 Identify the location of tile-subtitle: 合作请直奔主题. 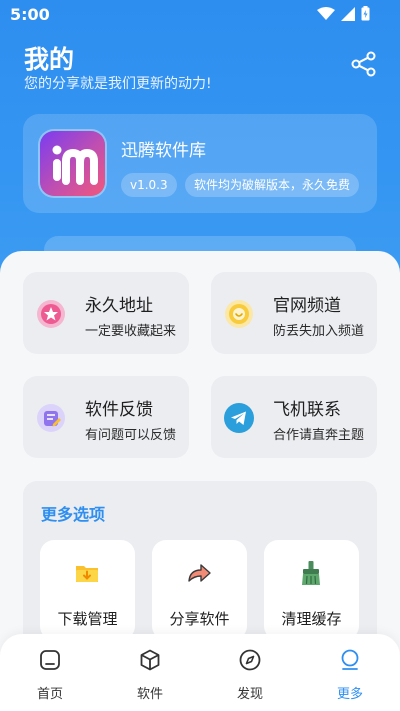
(319, 435).